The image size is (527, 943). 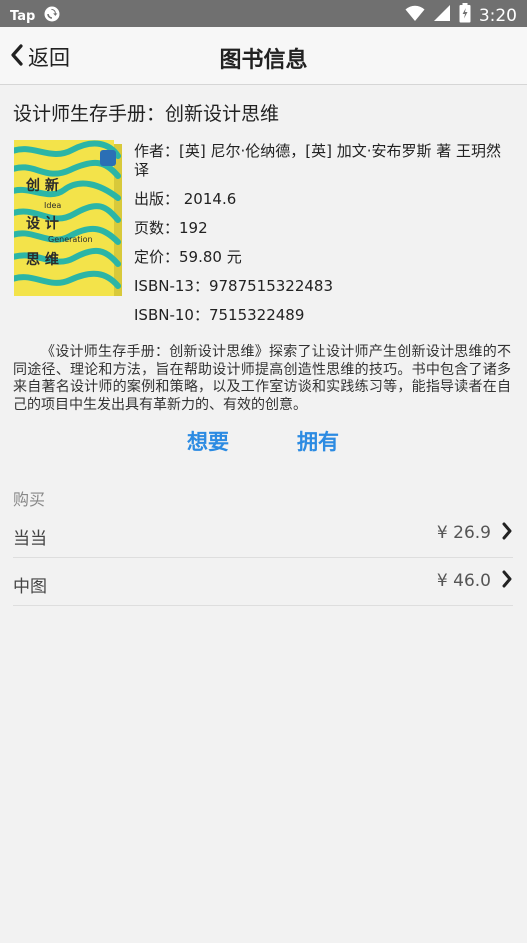 I want to click on store-price: ¥ 26.9, so click(x=463, y=533).